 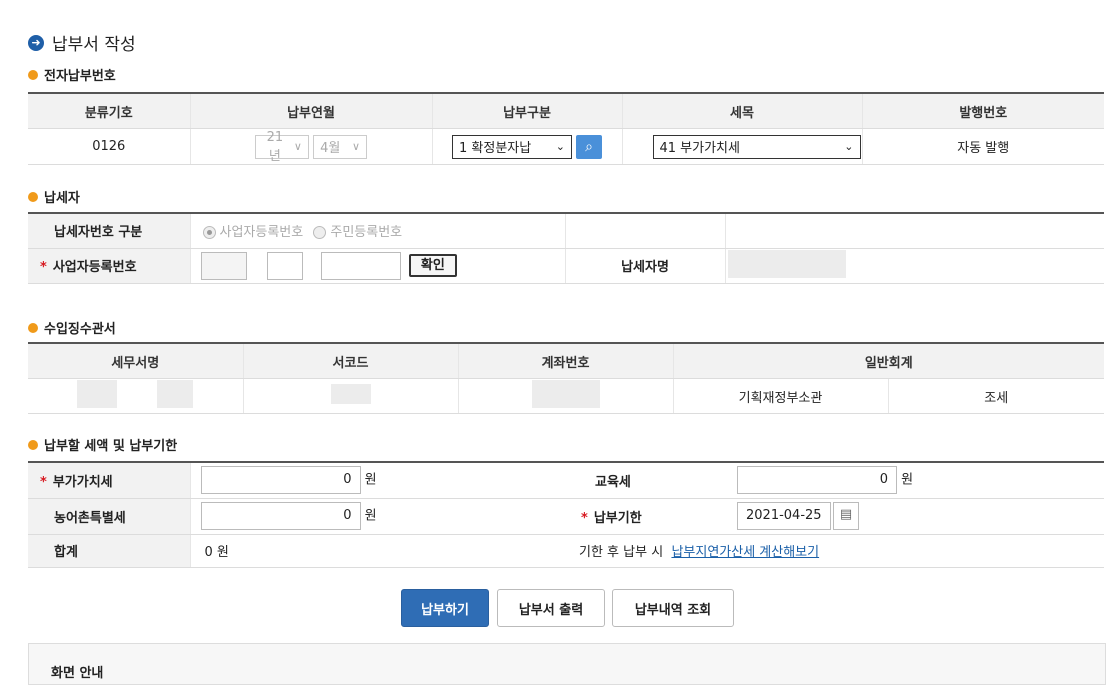 I want to click on name-label: 납세자명, so click(x=644, y=266).